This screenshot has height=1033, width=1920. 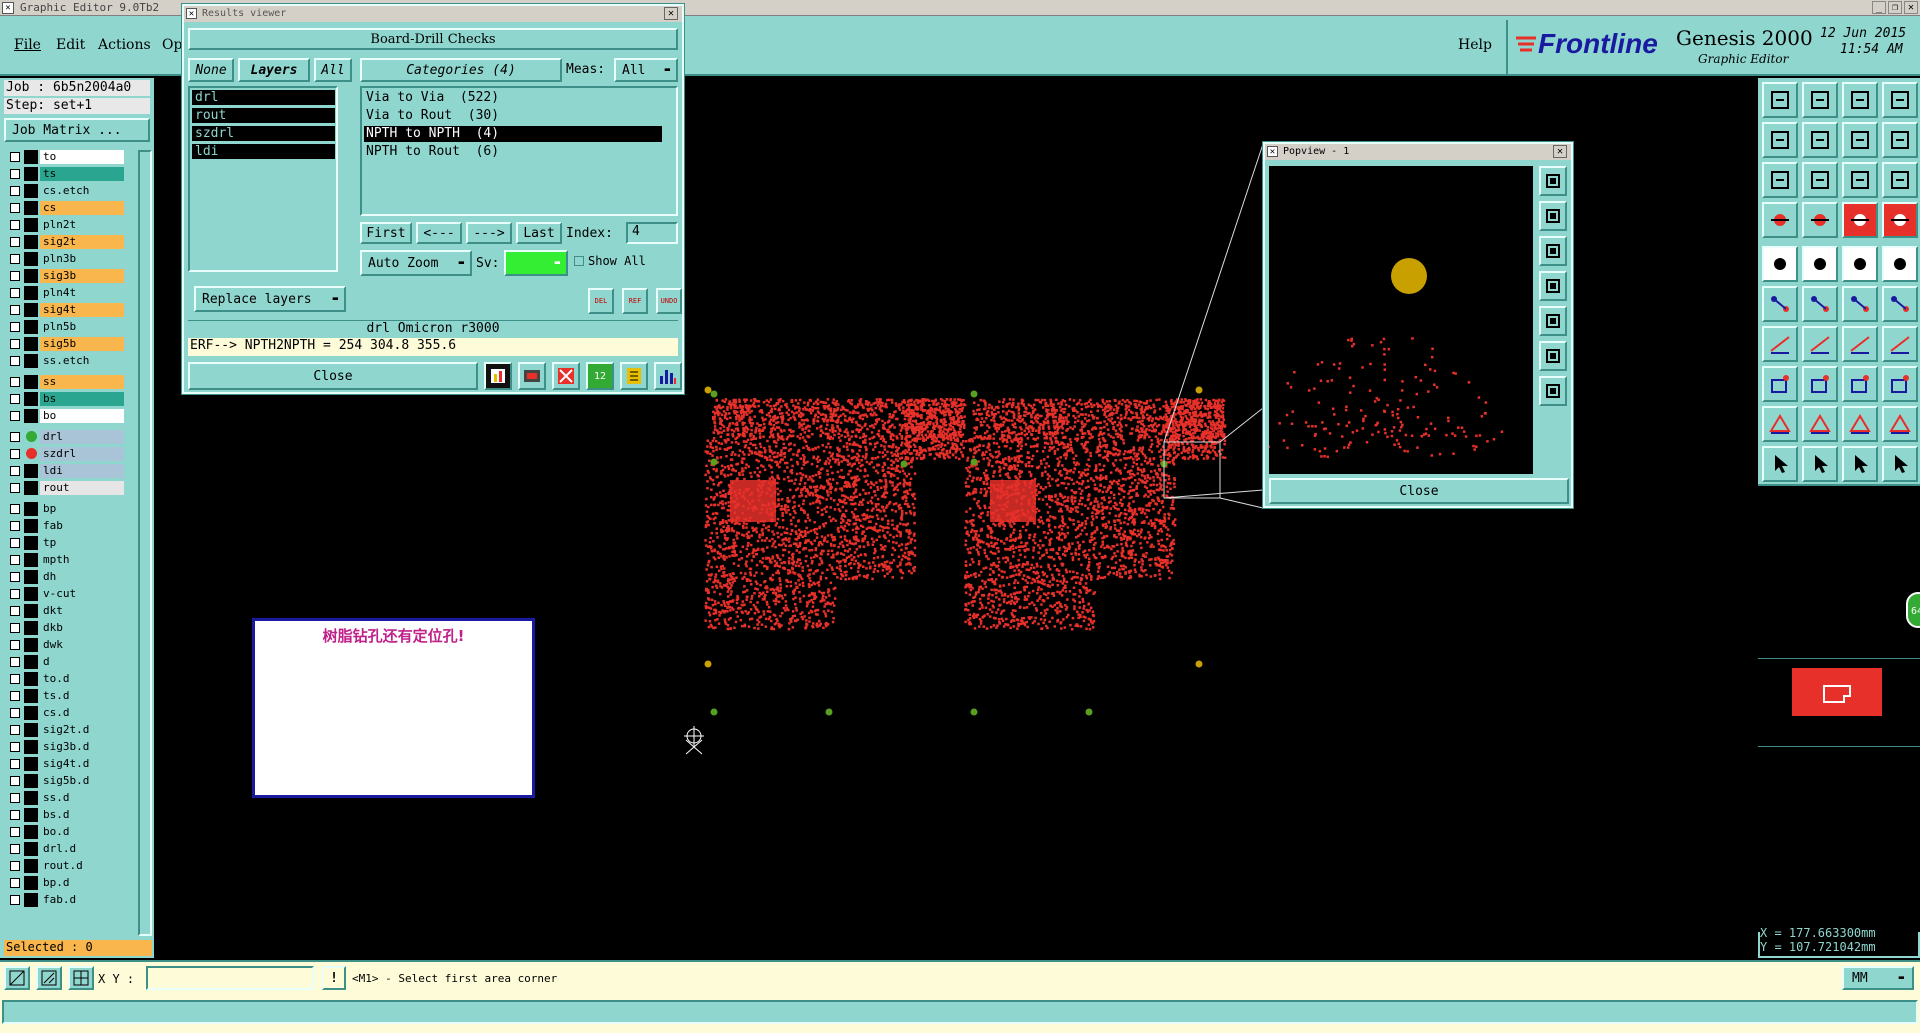 What do you see at coordinates (81, 978) in the screenshot?
I see `measure-mode-icon` at bounding box center [81, 978].